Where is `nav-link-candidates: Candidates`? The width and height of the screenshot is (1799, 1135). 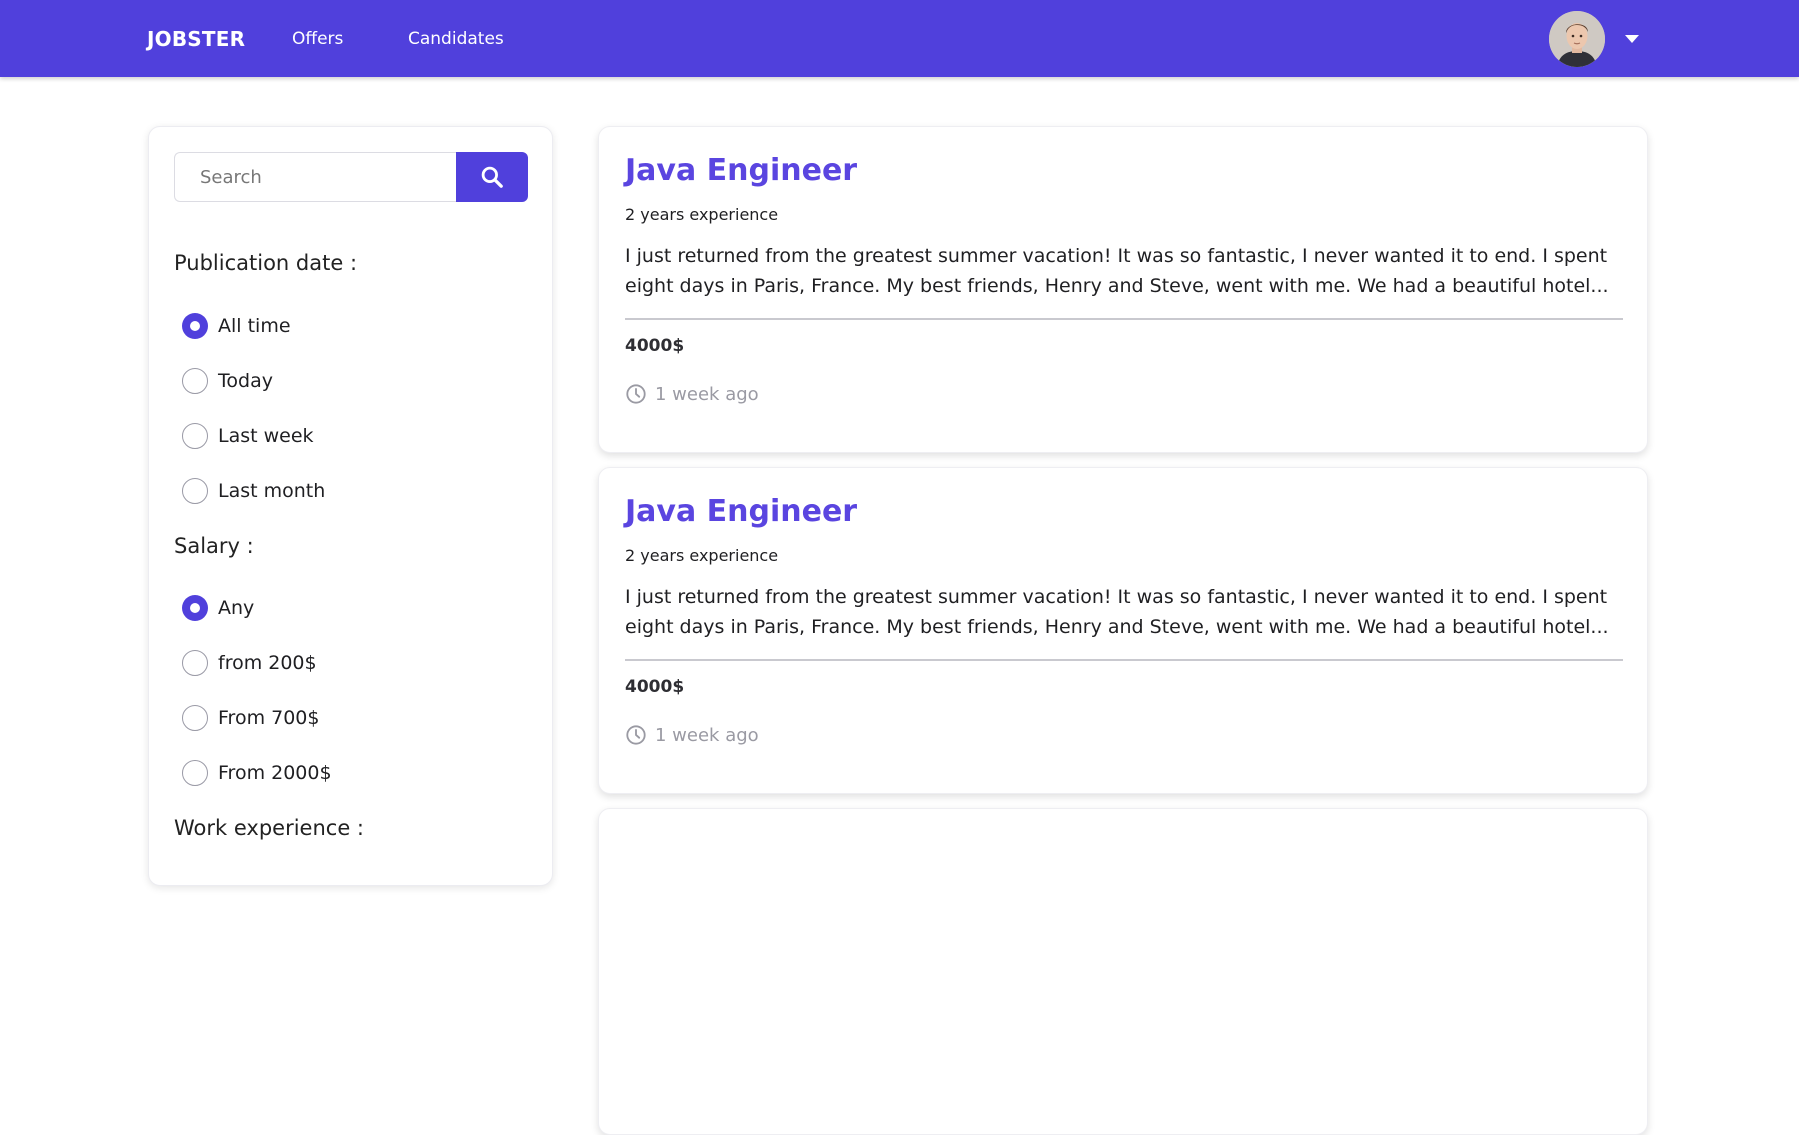 nav-link-candidates: Candidates is located at coordinates (456, 39).